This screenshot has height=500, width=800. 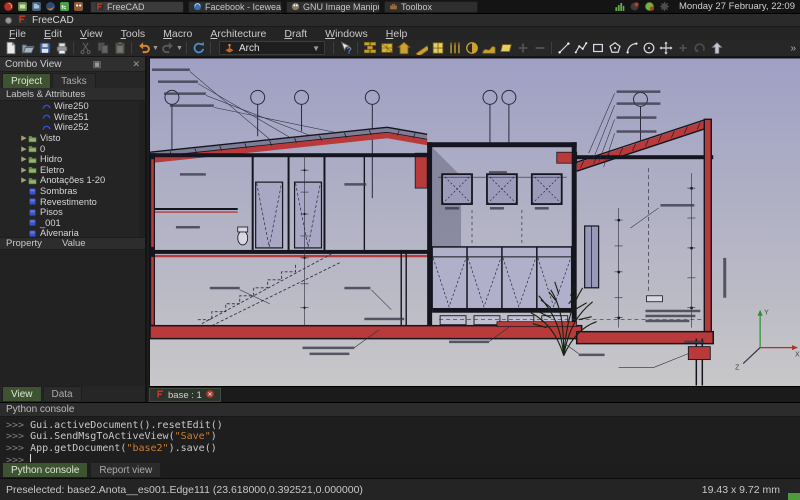 What do you see at coordinates (665, 48) in the screenshot?
I see `draft-move-icon` at bounding box center [665, 48].